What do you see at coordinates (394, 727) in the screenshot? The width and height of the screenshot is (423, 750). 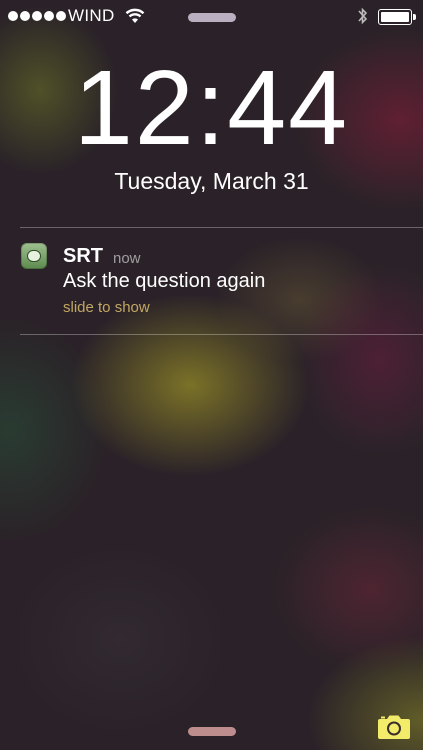 I see `camera-icon` at bounding box center [394, 727].